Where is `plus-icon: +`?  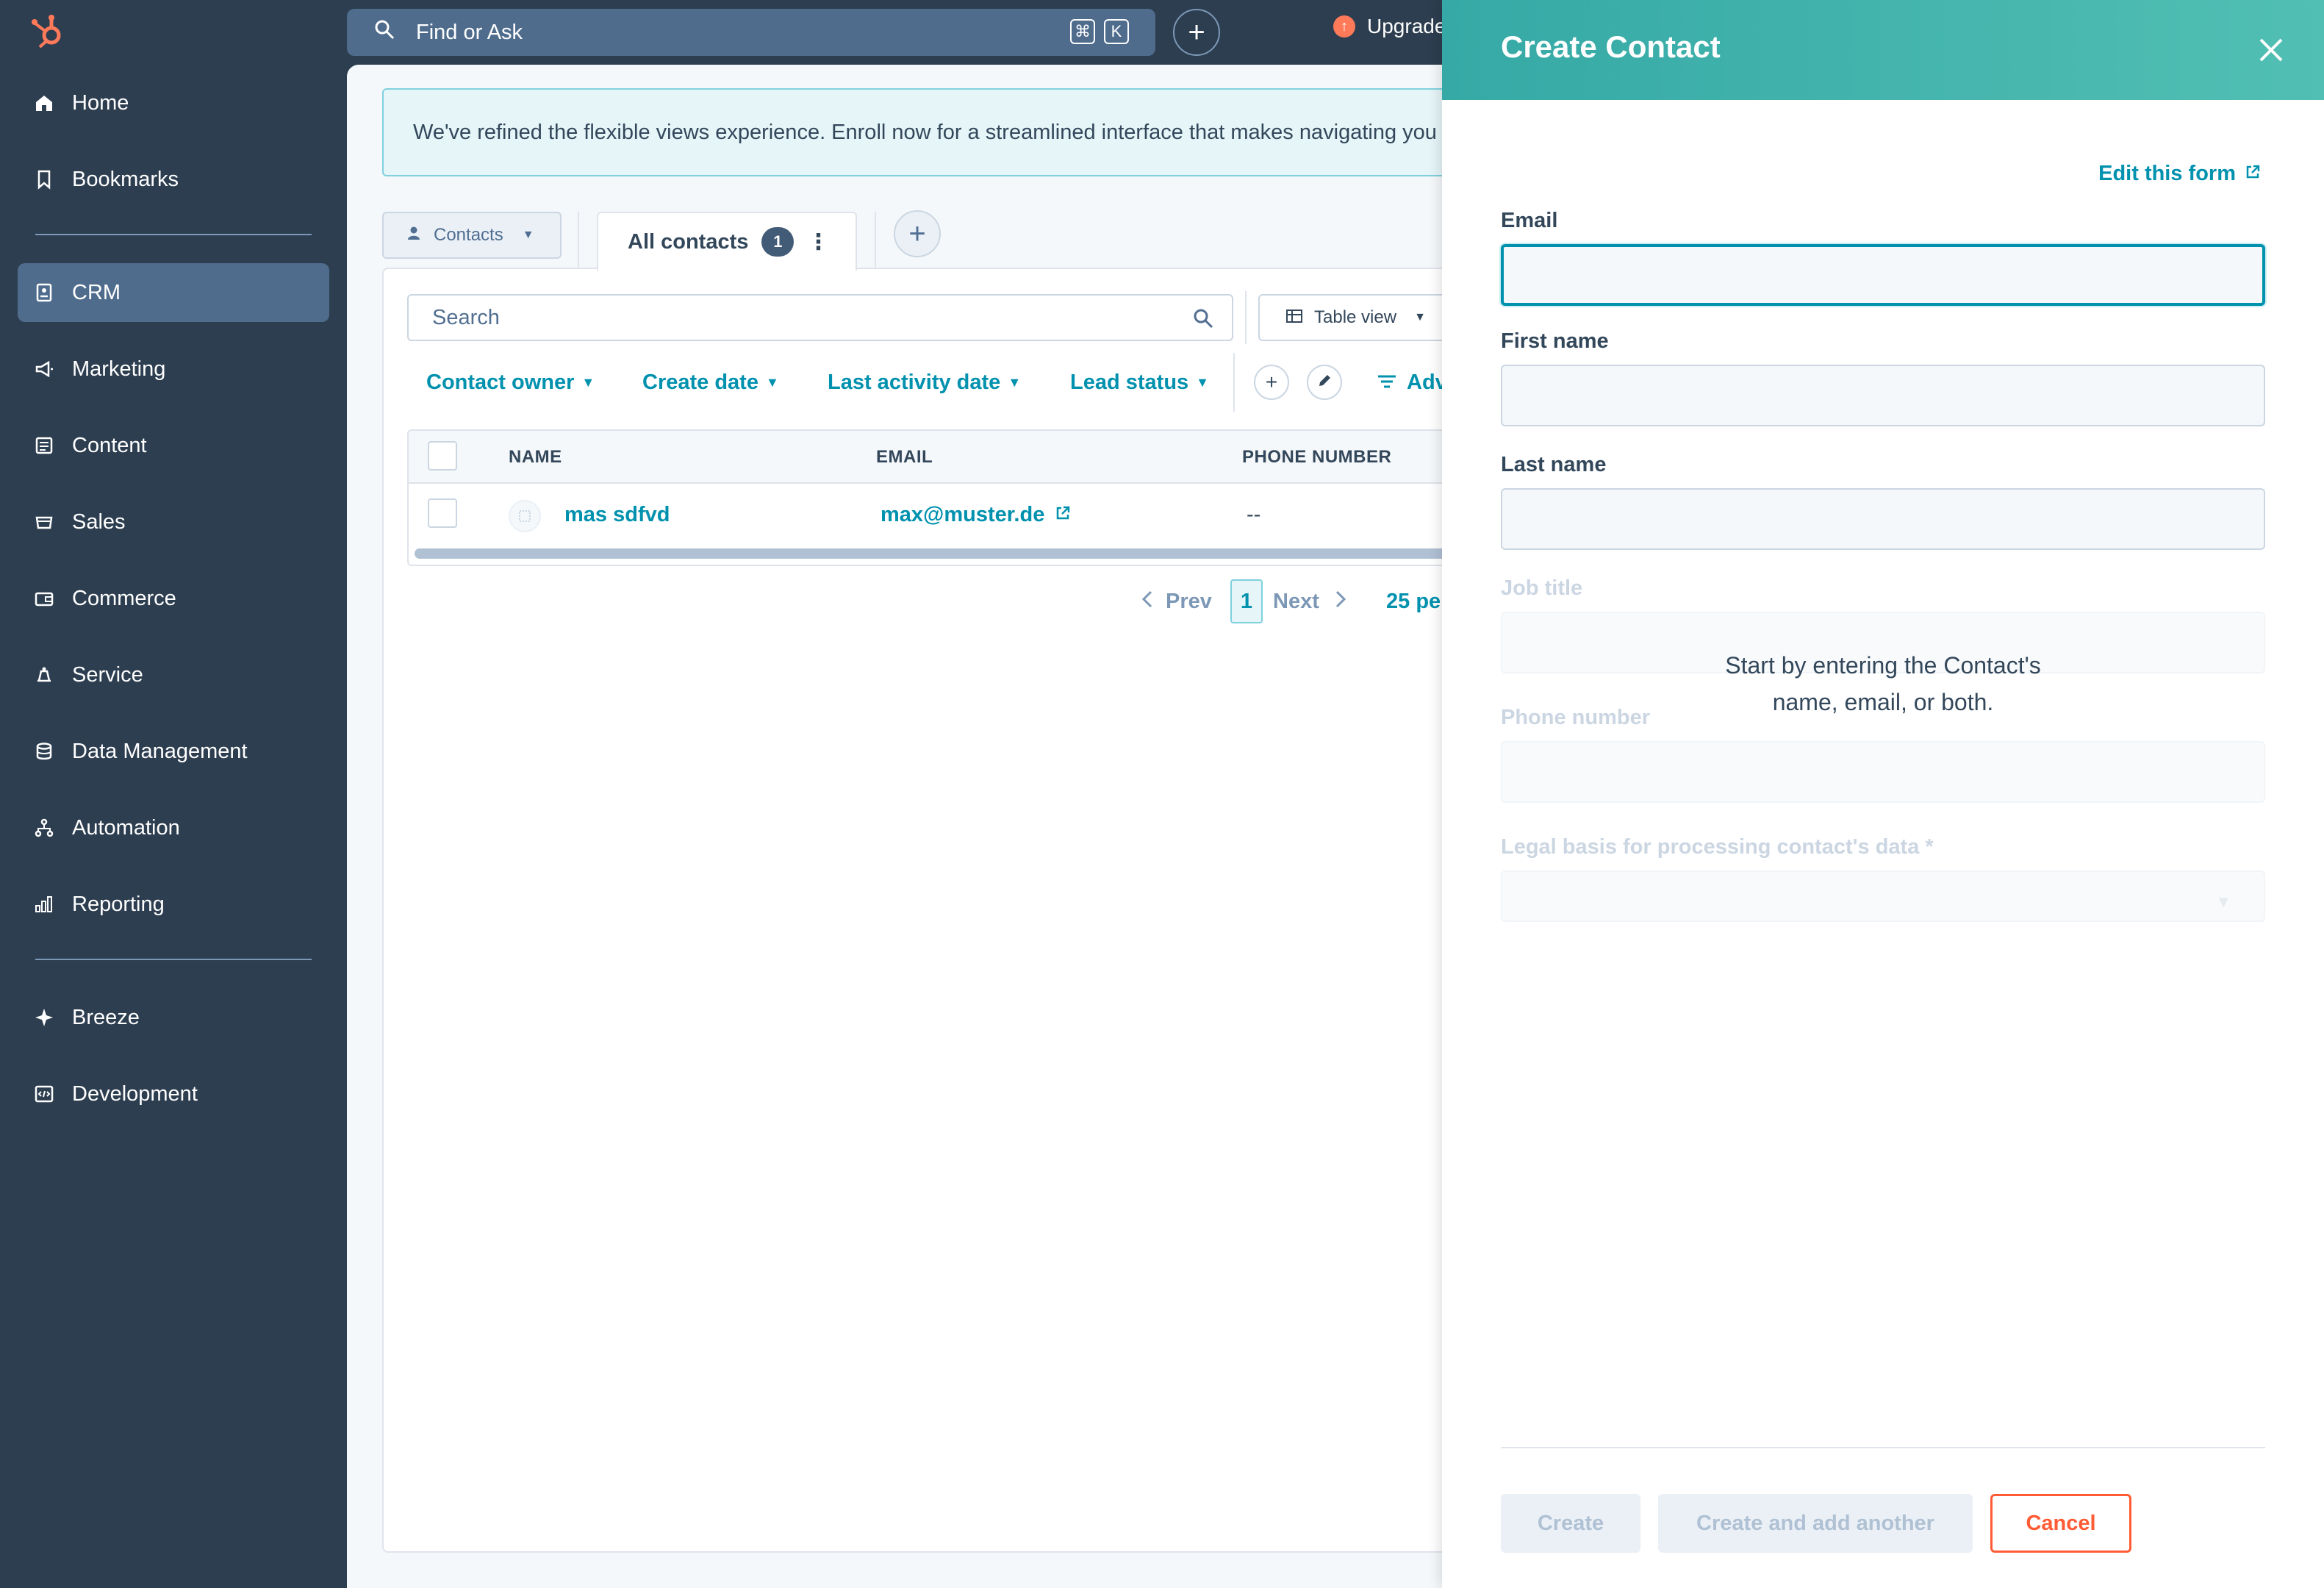
plus-icon: + is located at coordinates (1196, 32).